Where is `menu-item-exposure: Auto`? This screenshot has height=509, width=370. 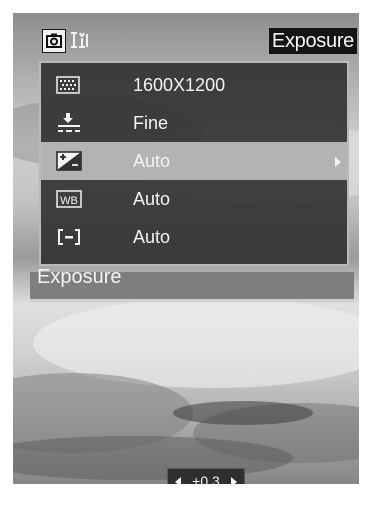 menu-item-exposure: Auto is located at coordinates (194, 161).